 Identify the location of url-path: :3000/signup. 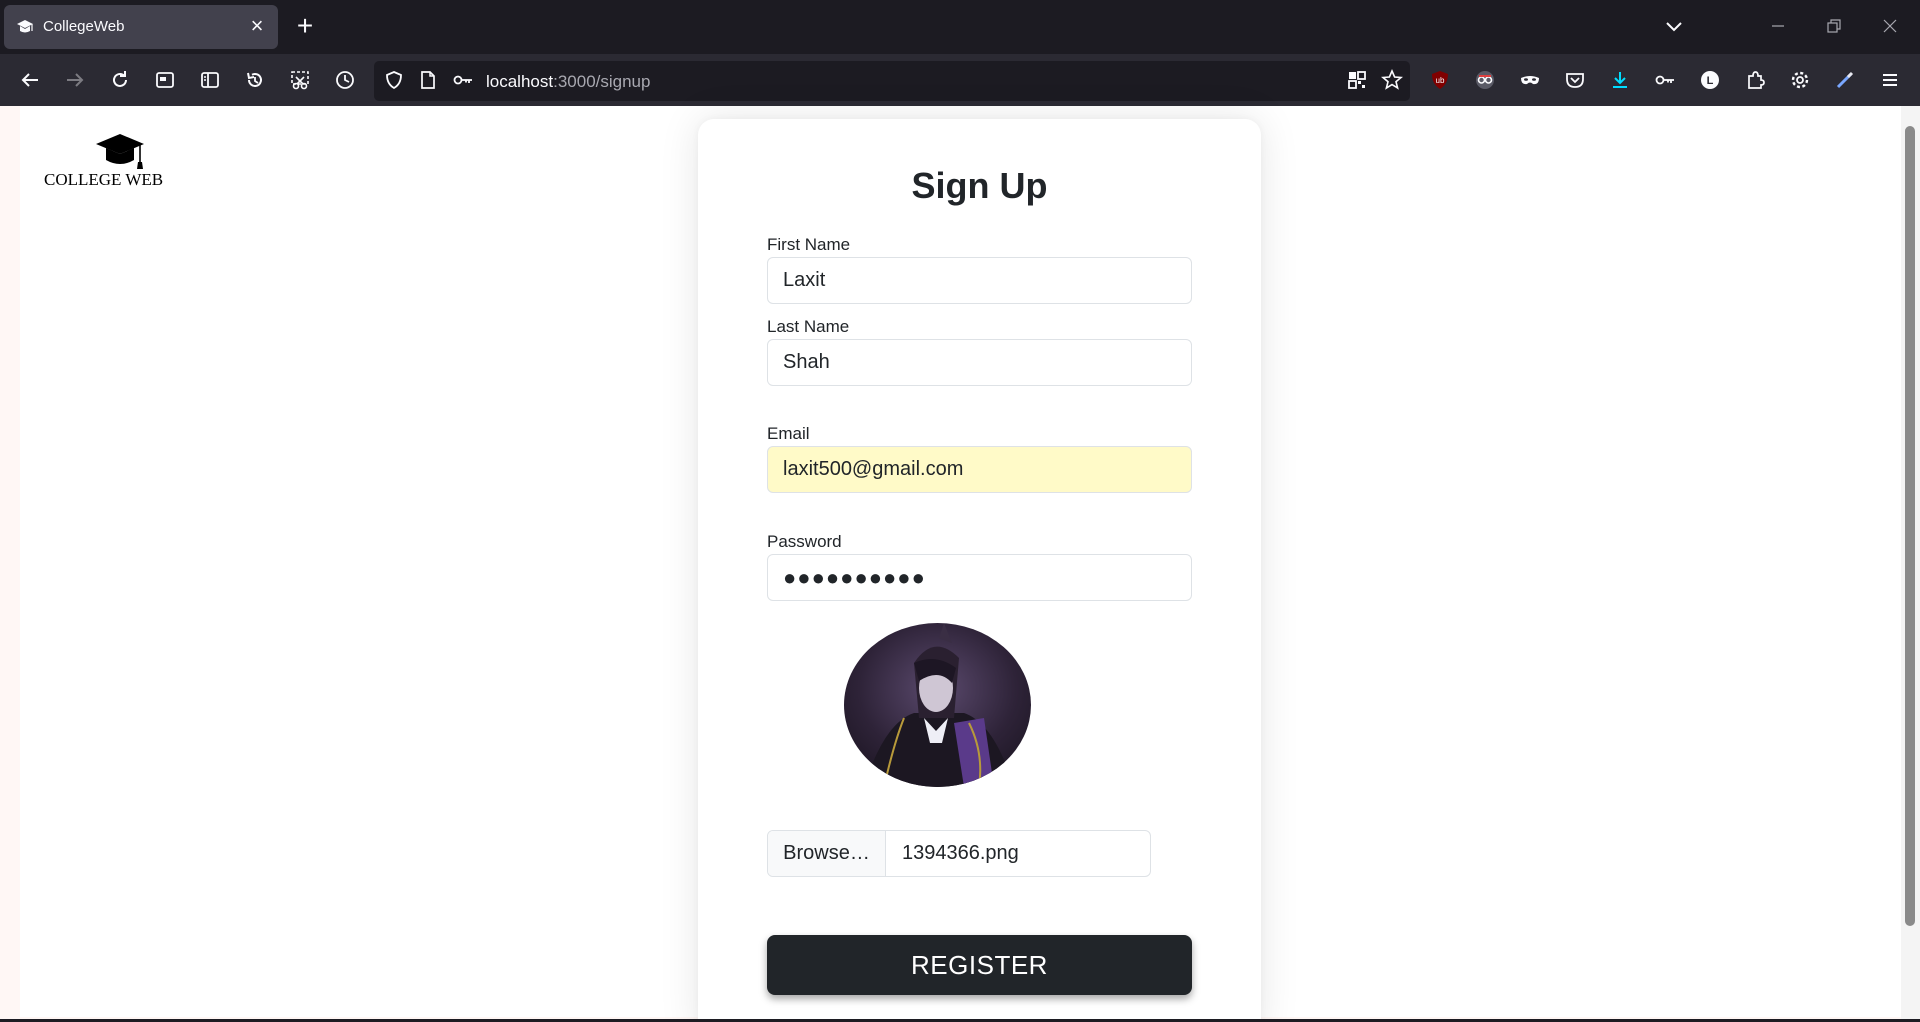
(602, 81).